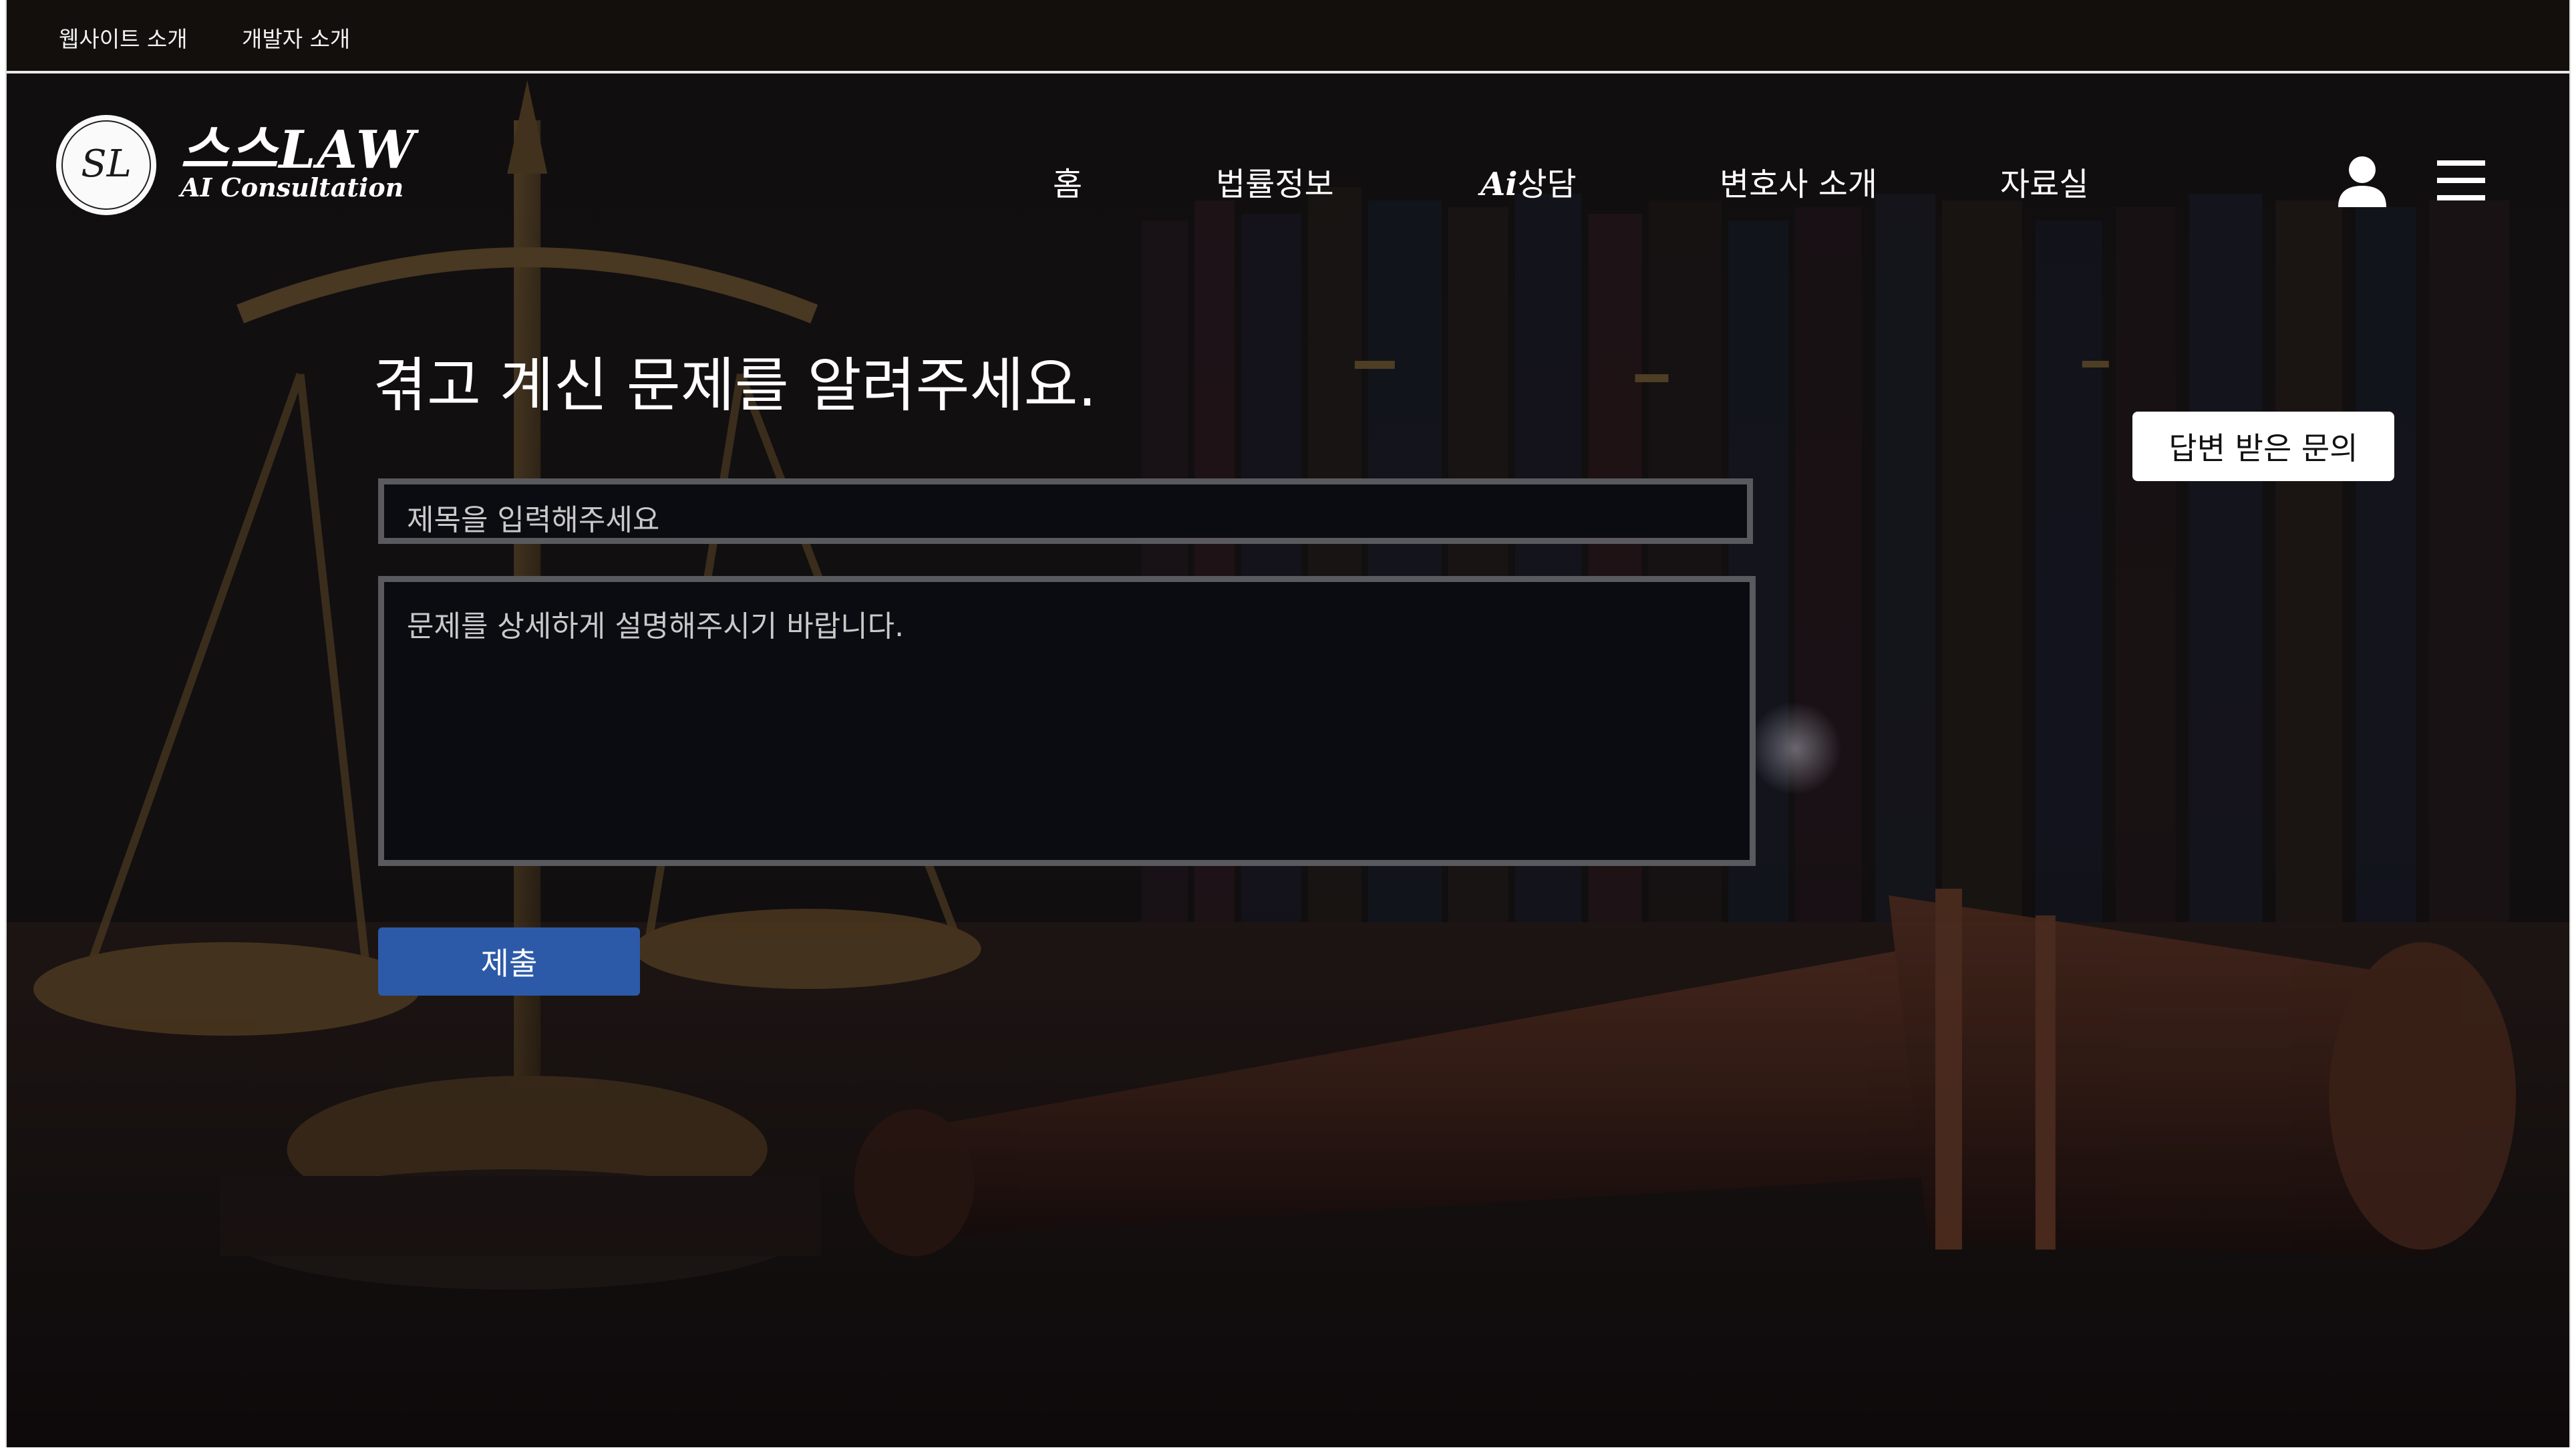  What do you see at coordinates (735, 386) in the screenshot?
I see `page-title: 겪고 계신 문제를 알려주세요.` at bounding box center [735, 386].